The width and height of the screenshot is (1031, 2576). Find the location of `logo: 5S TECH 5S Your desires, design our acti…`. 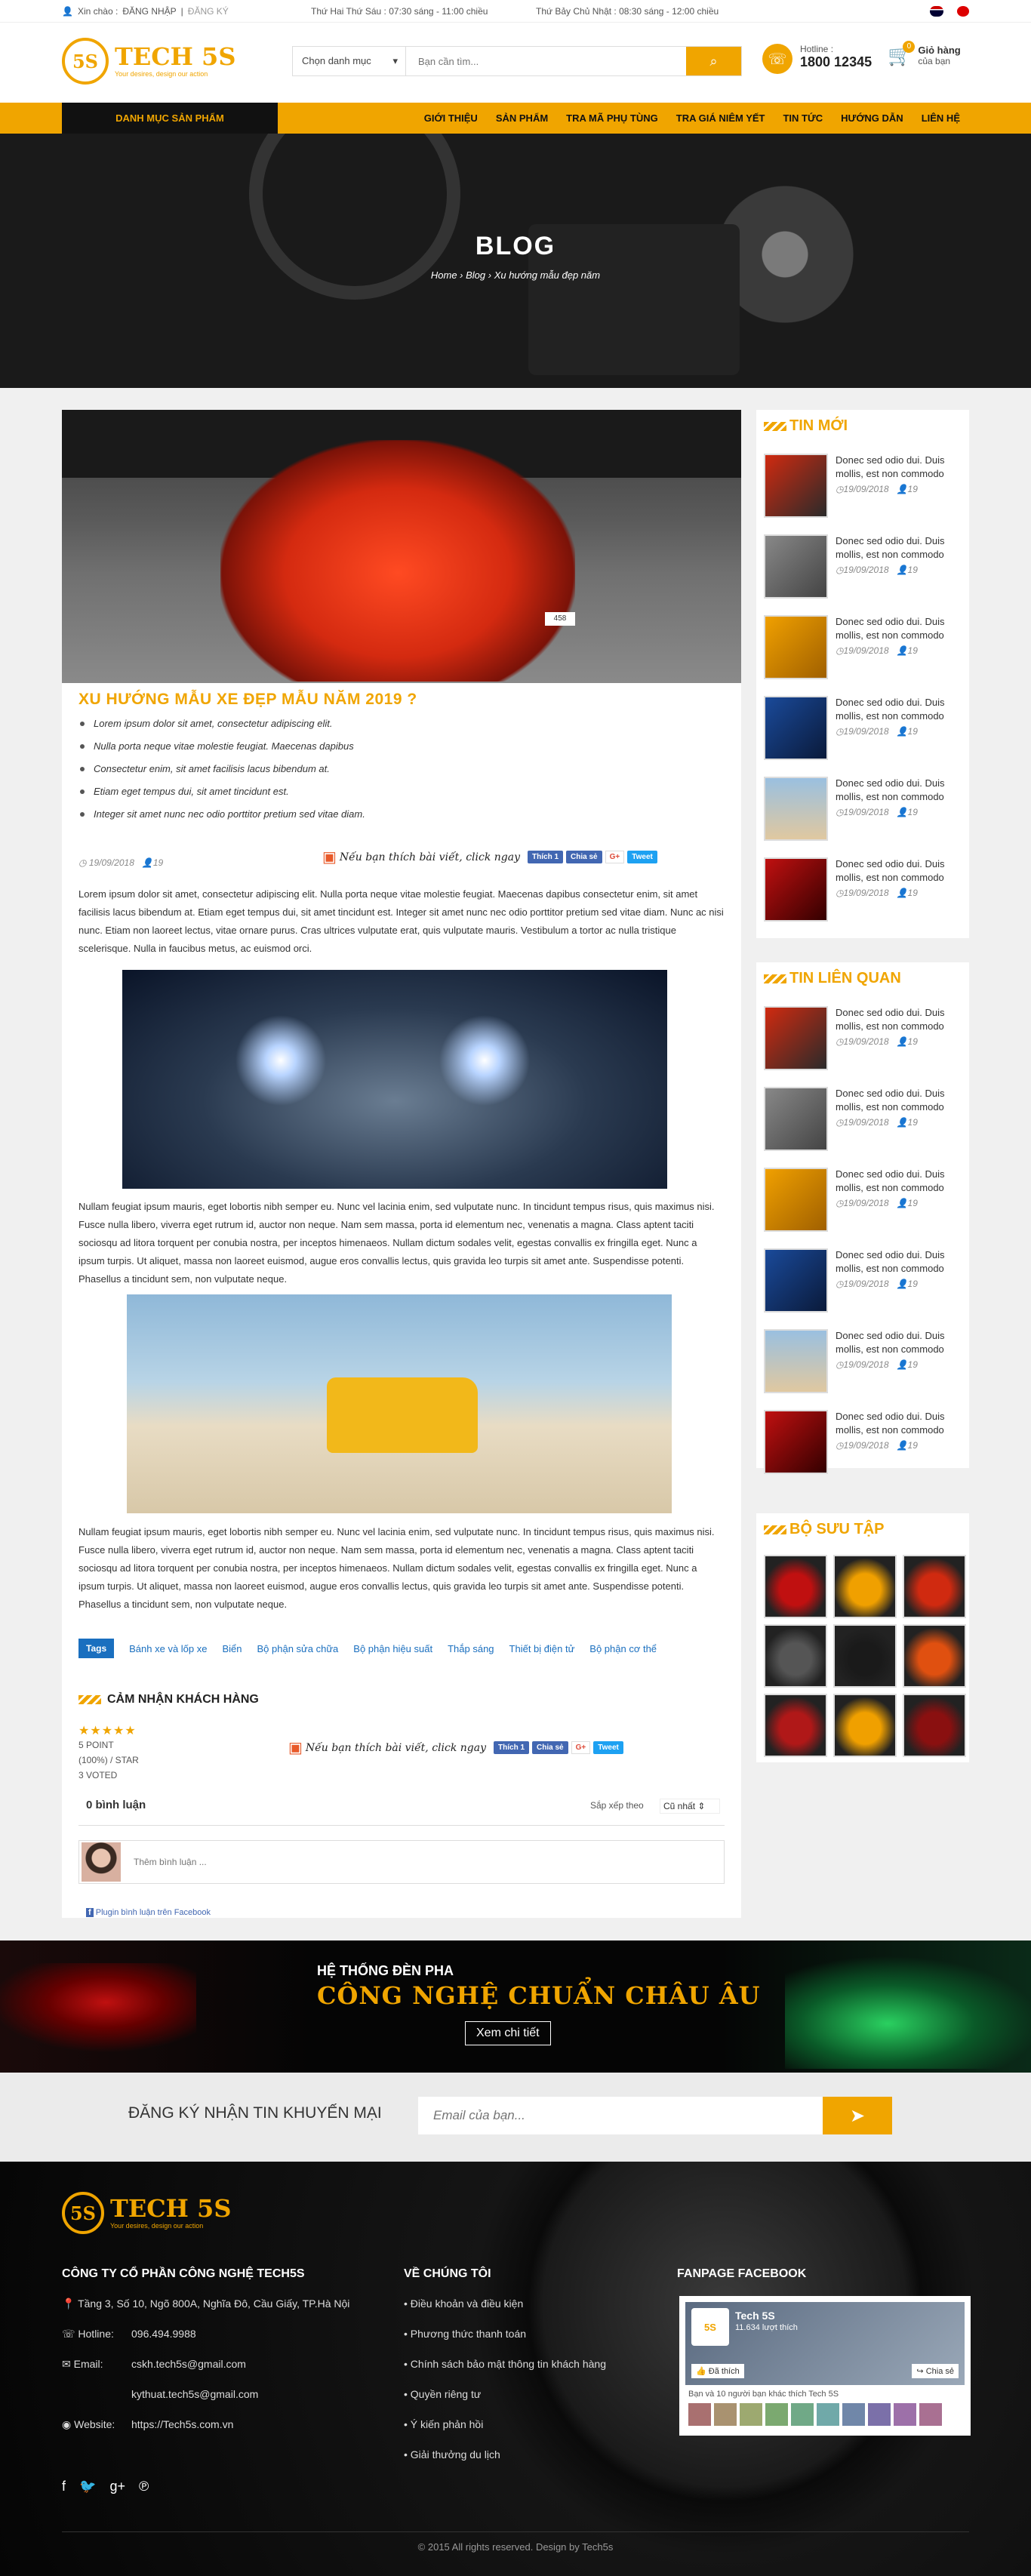

logo: 5S TECH 5S Your desires, design our acti… is located at coordinates (148, 62).